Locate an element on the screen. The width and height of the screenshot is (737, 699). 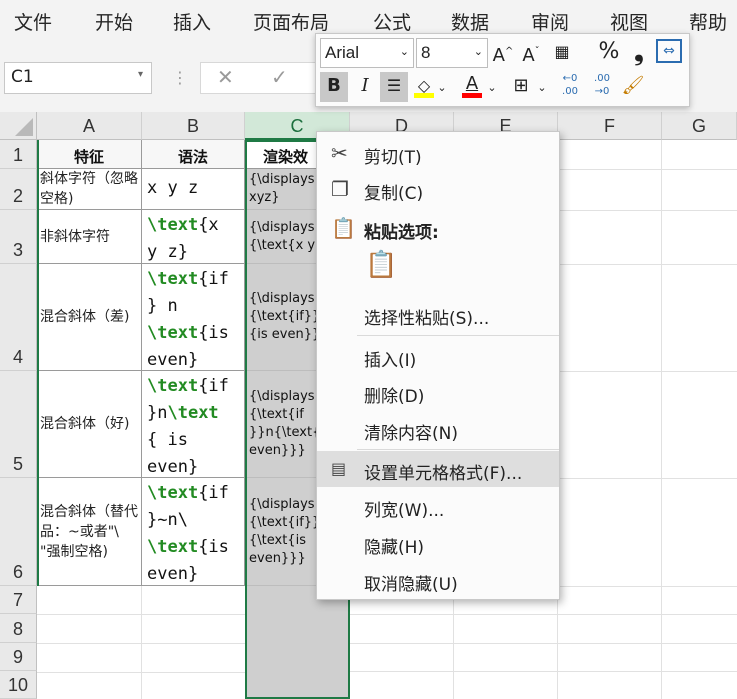
cell-b4: \text{if } n \text{is even} is located at coordinates (193, 317).